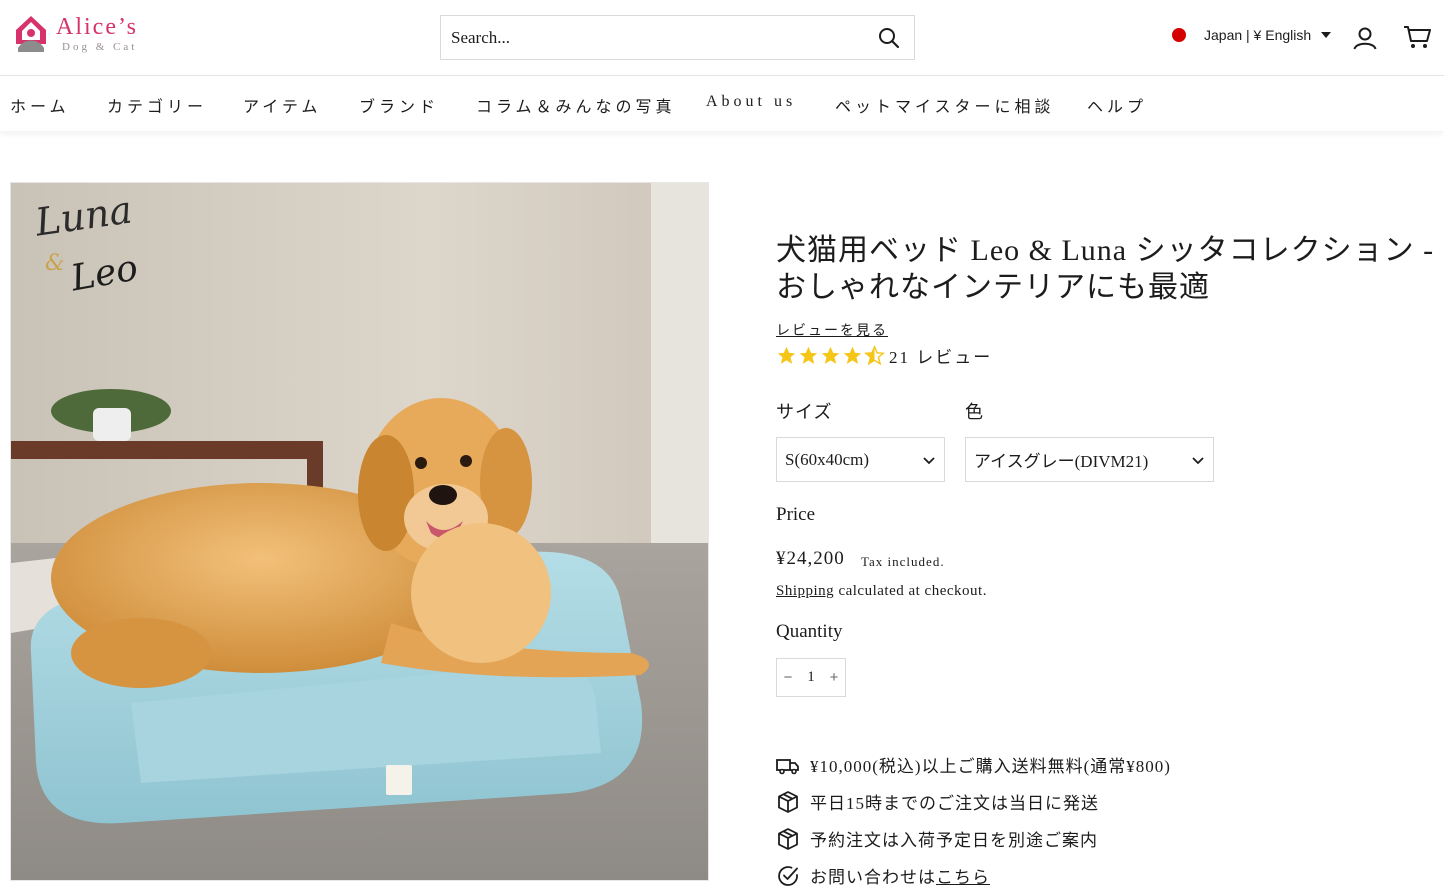 The image size is (1444, 888). I want to click on review-link: レビューを見る, so click(832, 330).